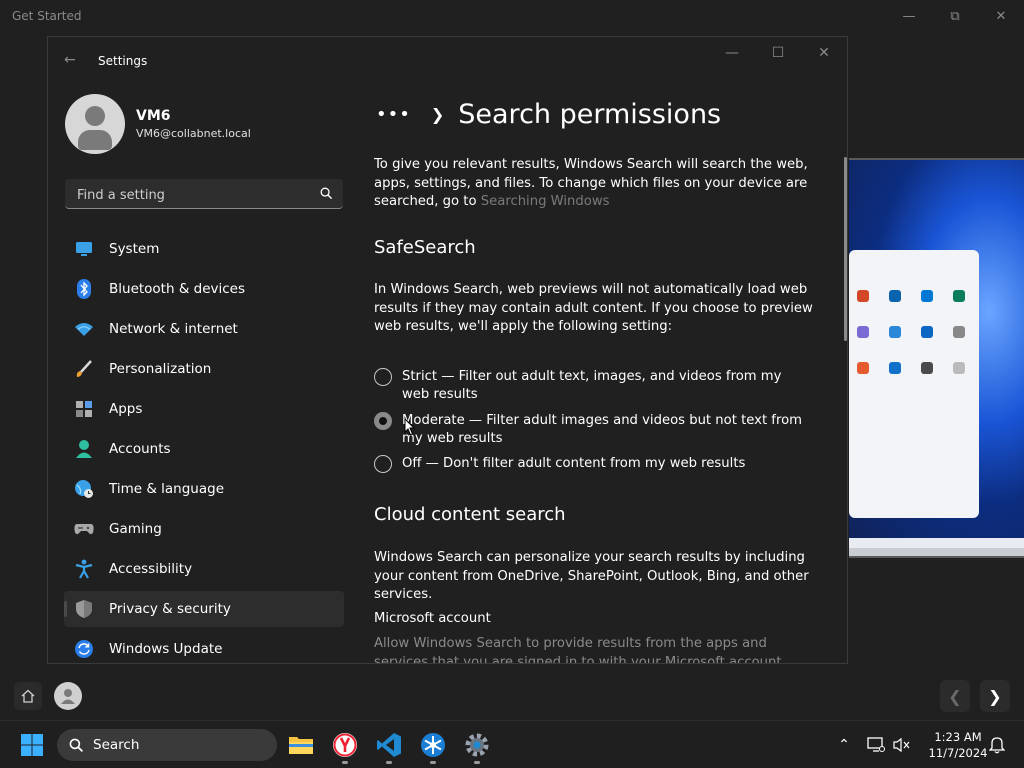 The width and height of the screenshot is (1024, 768). I want to click on yandex-browser-button, so click(345, 747).